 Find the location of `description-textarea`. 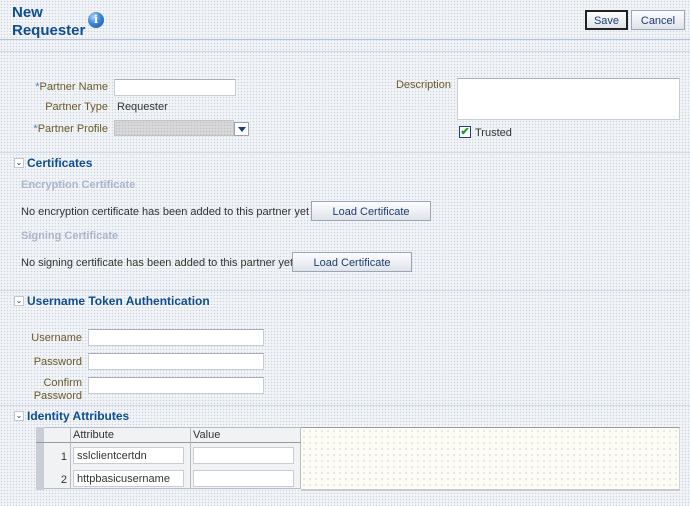

description-textarea is located at coordinates (568, 99).